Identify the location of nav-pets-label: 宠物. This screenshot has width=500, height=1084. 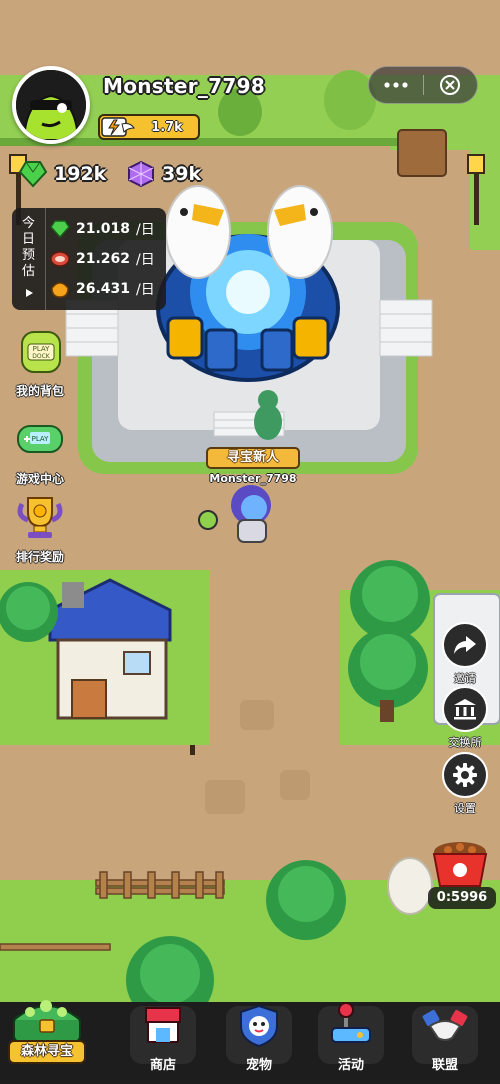
(258, 1065).